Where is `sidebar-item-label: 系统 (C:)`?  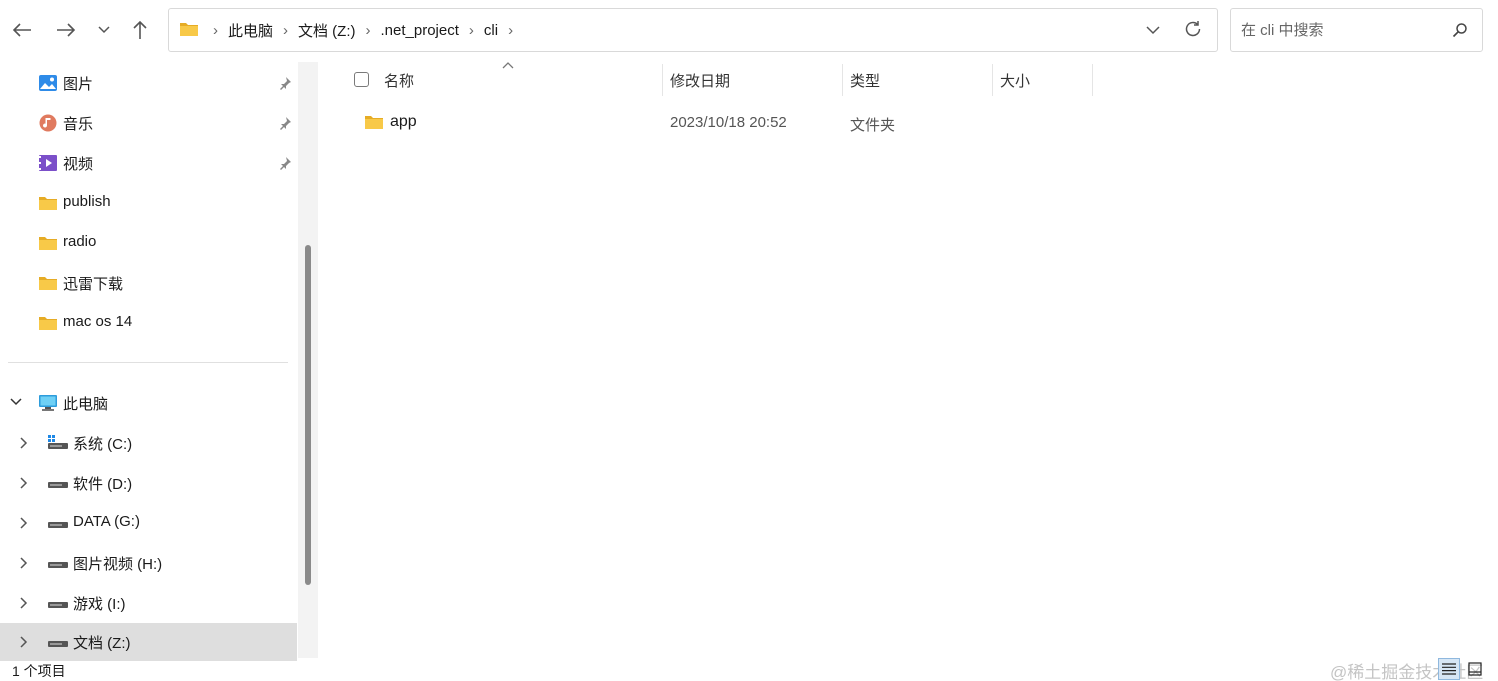
sidebar-item-label: 系统 (C:) is located at coordinates (103, 444).